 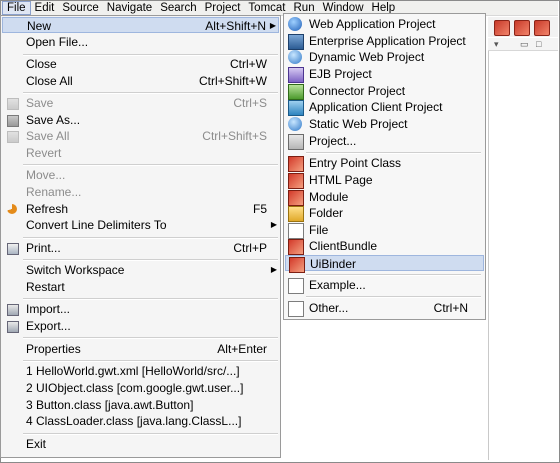 I want to click on menu-source: Source, so click(x=80, y=8).